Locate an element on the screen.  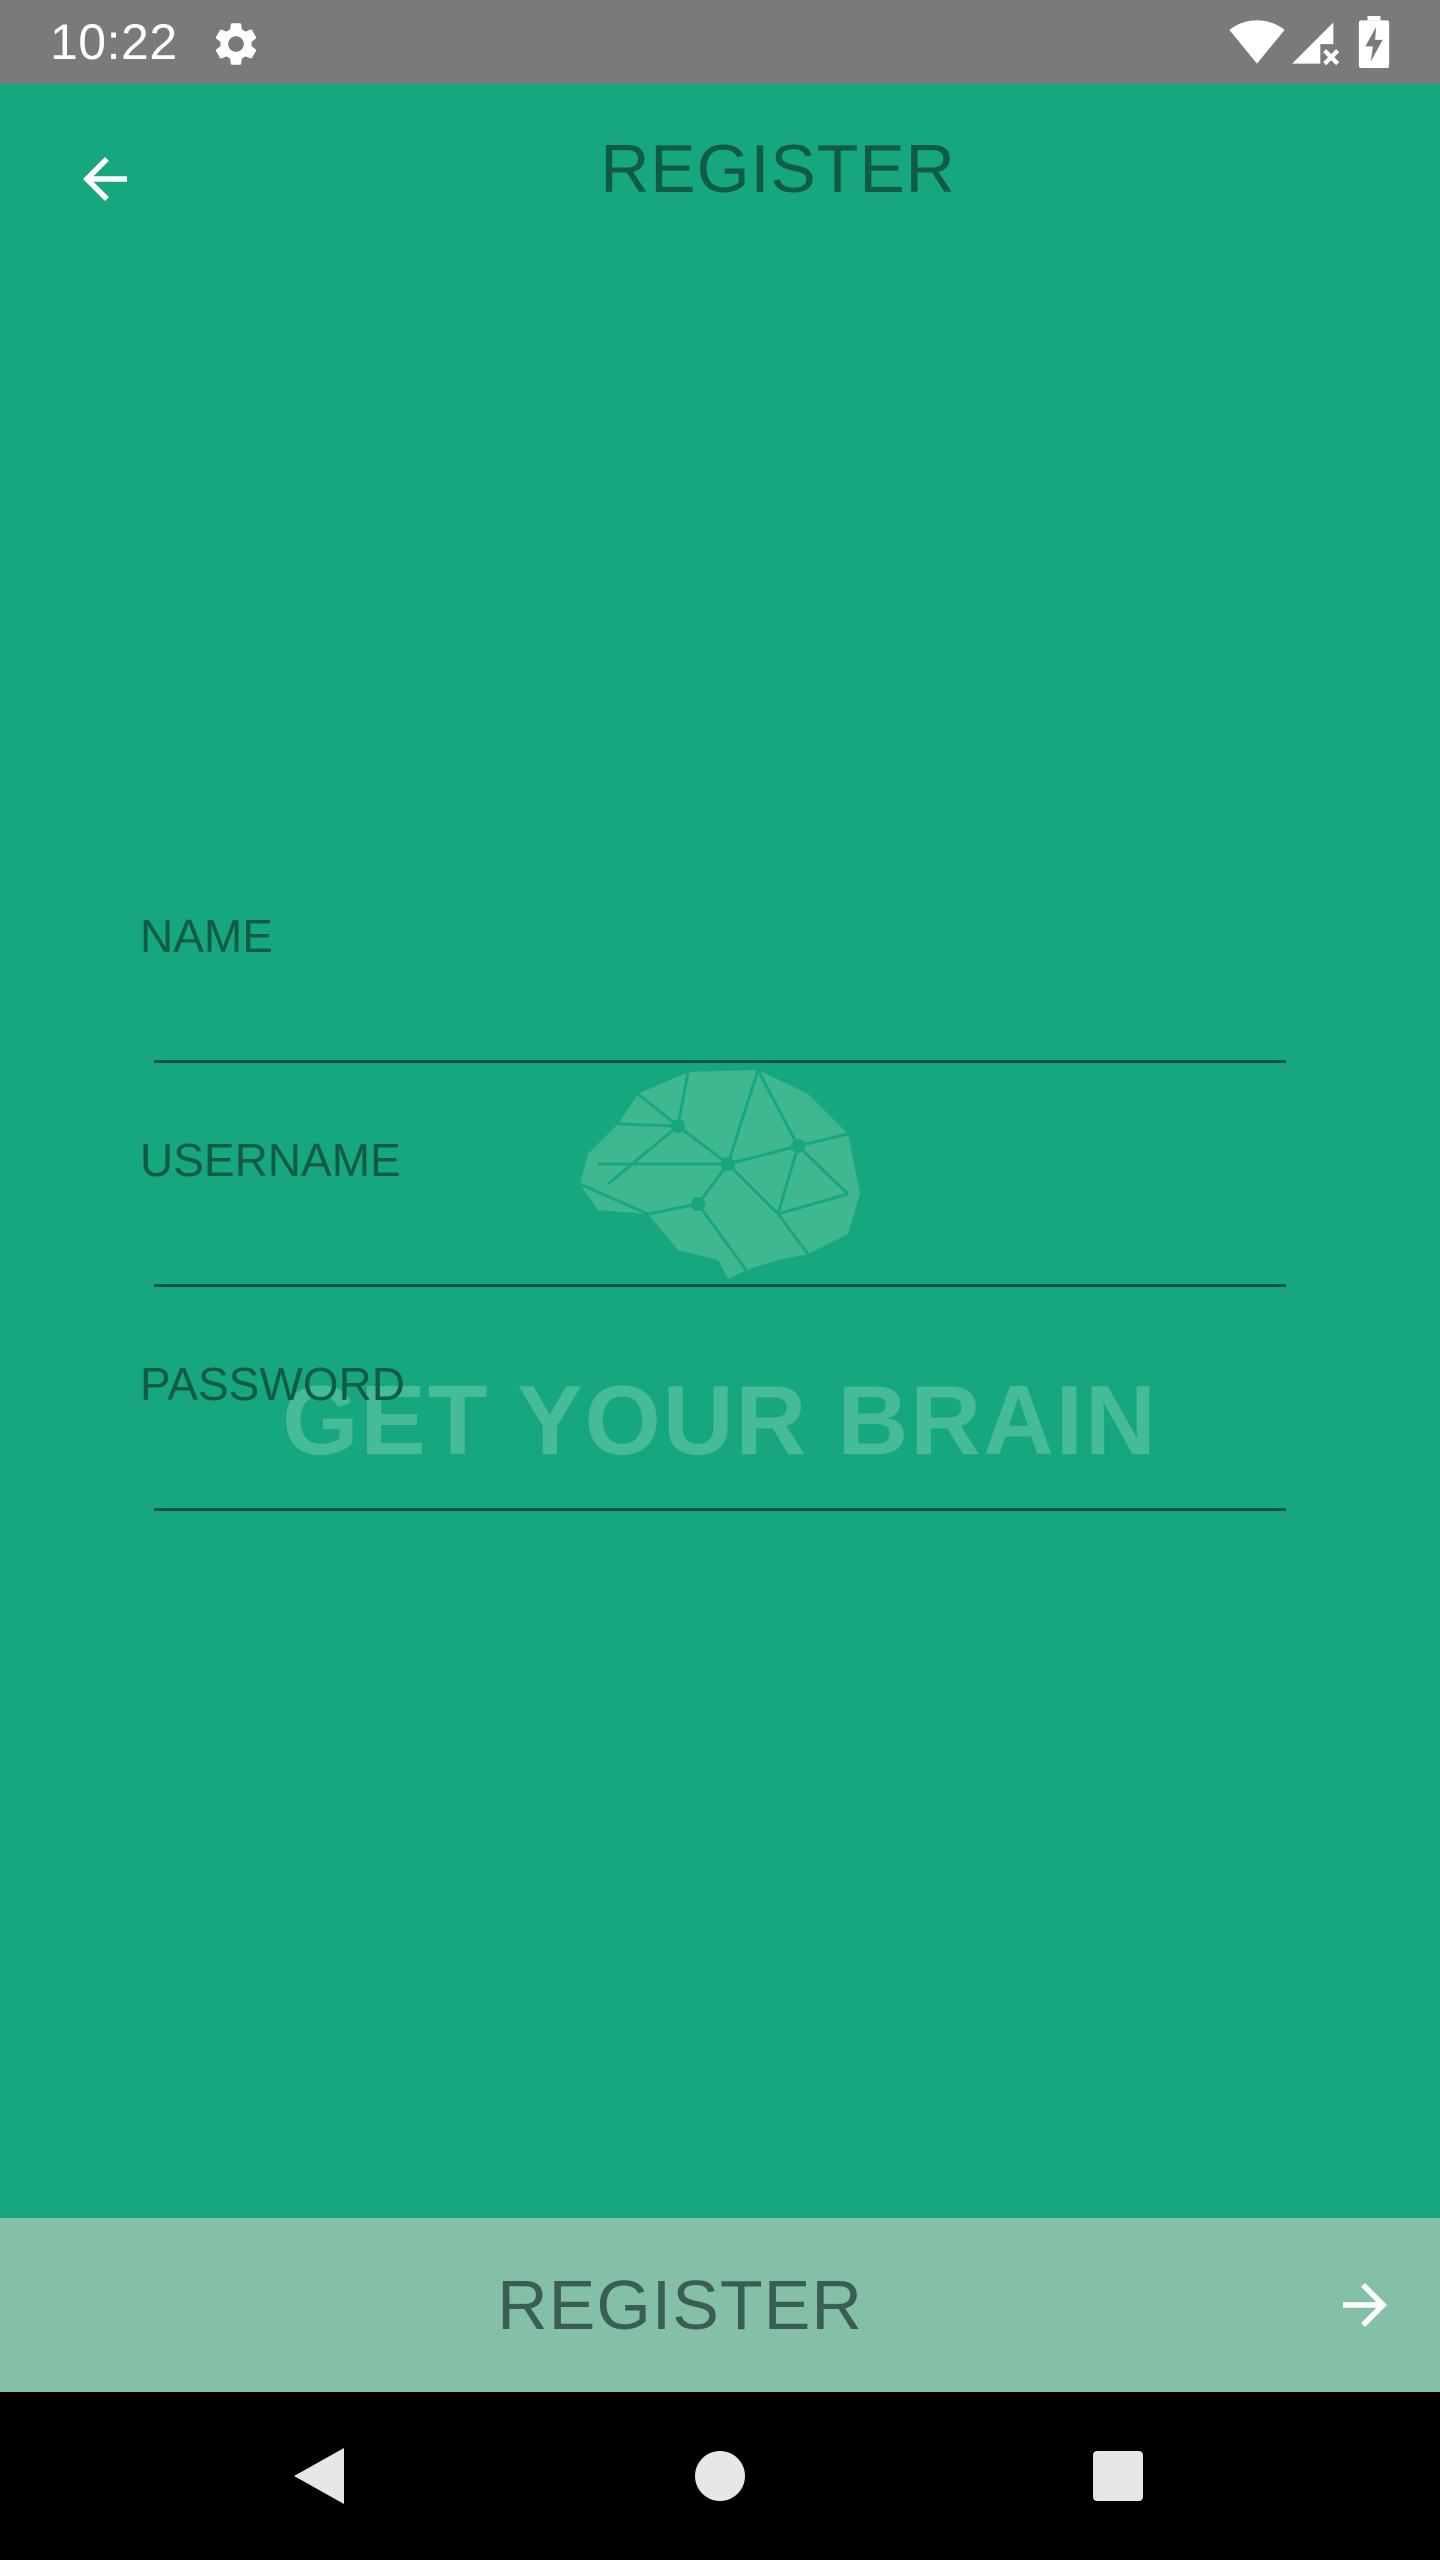
register-button: REGISTER is located at coordinates (720, 2305).